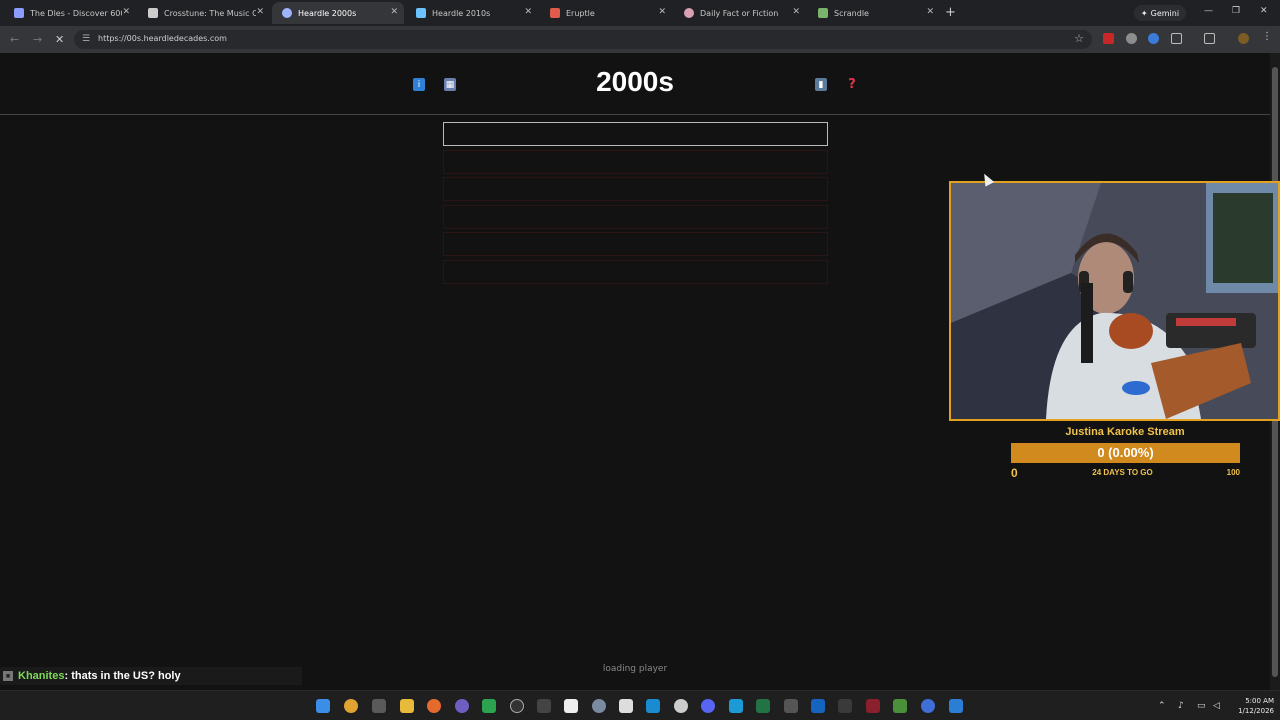 The image size is (1280, 720). Describe the element at coordinates (1122, 472) in the screenshot. I see `goal-days-remaining: 24 DAYS TO GO` at that location.